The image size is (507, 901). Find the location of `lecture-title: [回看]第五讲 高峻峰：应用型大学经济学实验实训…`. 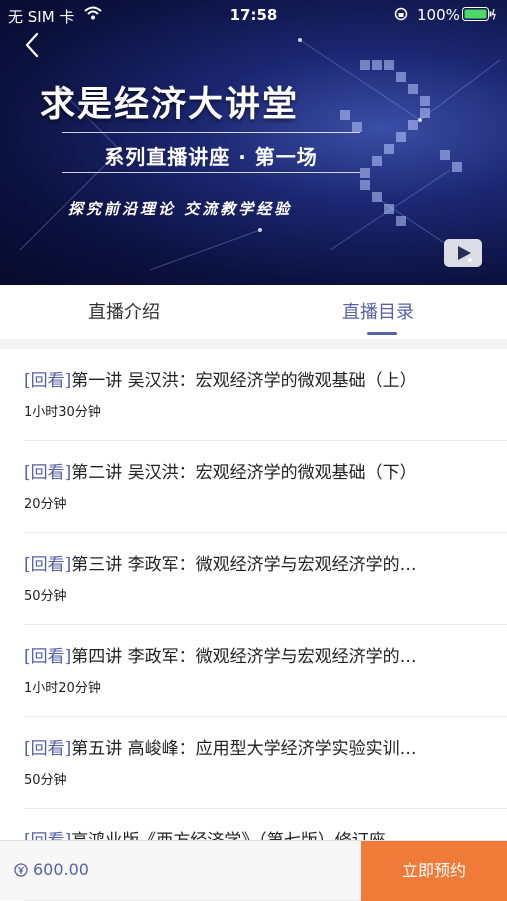

lecture-title: [回看]第五讲 高峻峰：应用型大学经济学实验实训… is located at coordinates (261, 746).